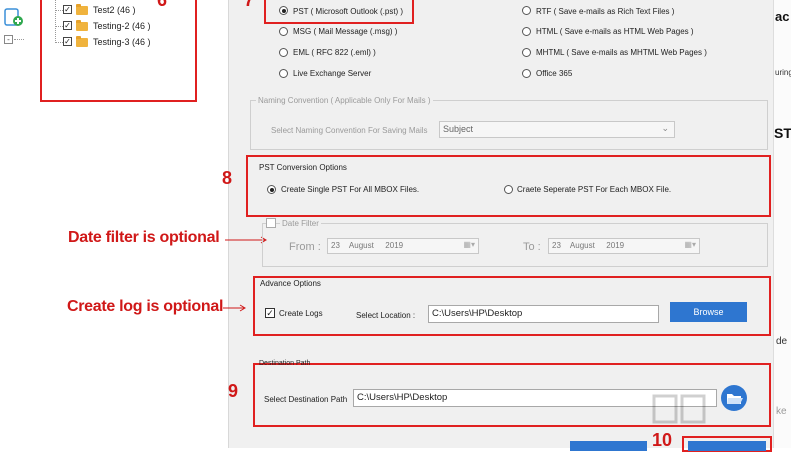  What do you see at coordinates (557, 129) in the screenshot?
I see `naming-convention-select: Subject ⌄` at bounding box center [557, 129].